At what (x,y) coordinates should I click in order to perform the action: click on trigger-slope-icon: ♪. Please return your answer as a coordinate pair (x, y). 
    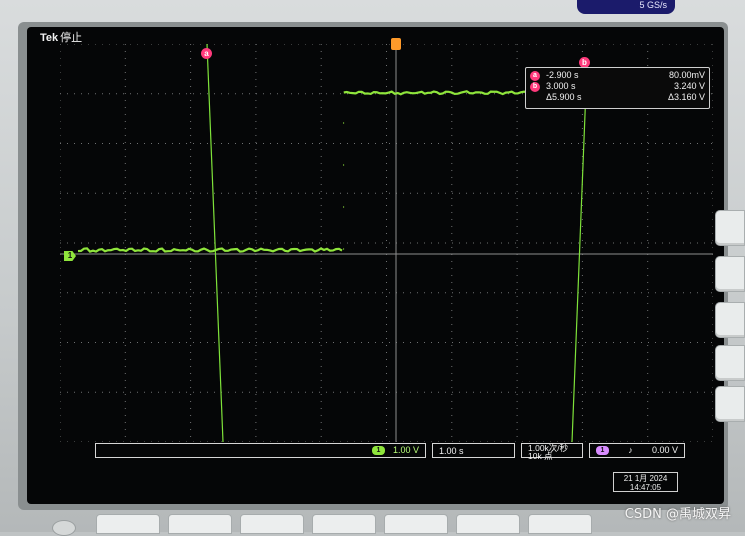
    Looking at the image, I should click on (630, 450).